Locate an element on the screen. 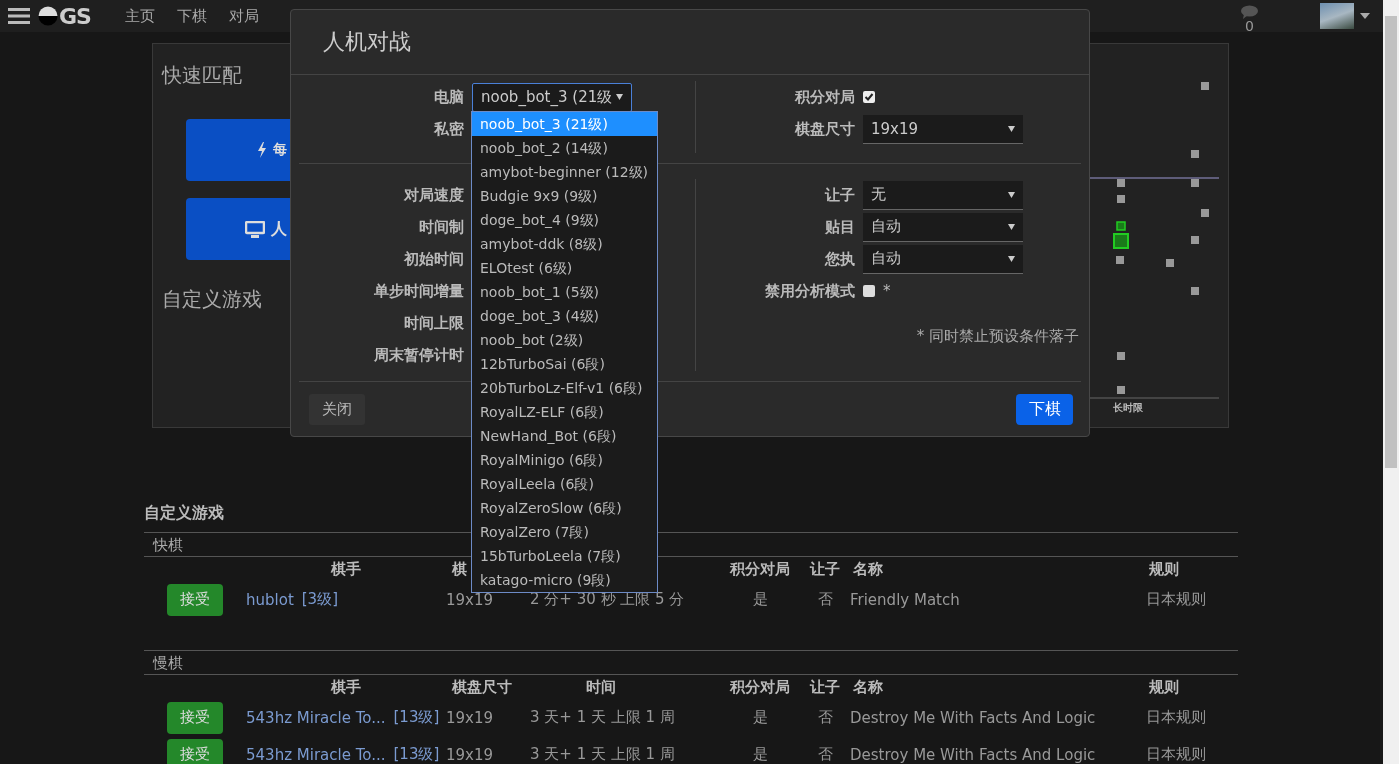  panel-title: 快速匹配 is located at coordinates (202, 75).